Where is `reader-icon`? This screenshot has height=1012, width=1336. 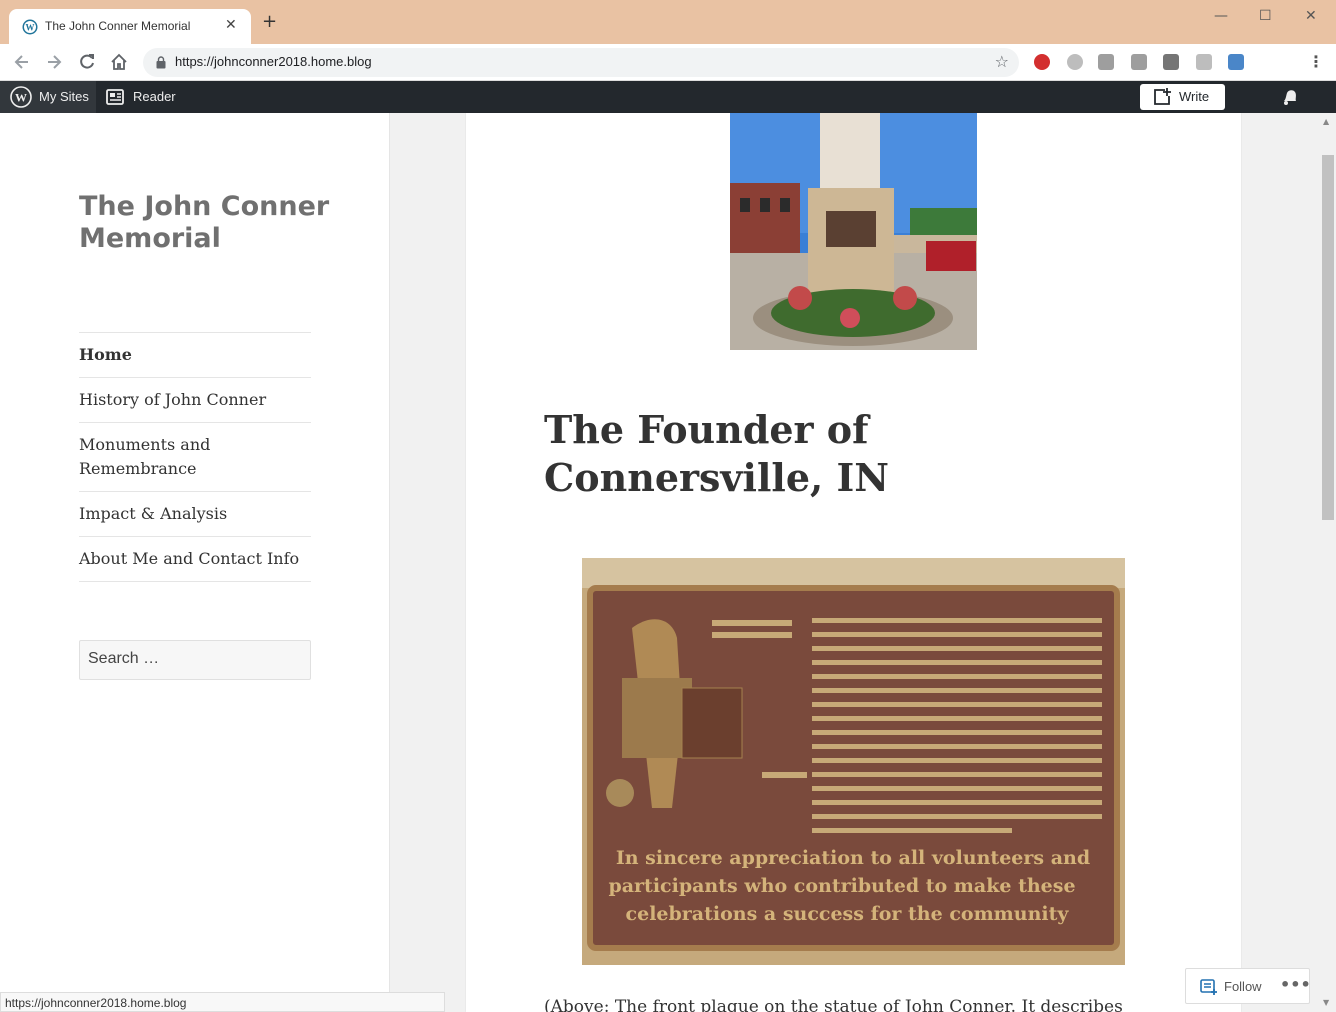
reader-icon is located at coordinates (115, 97).